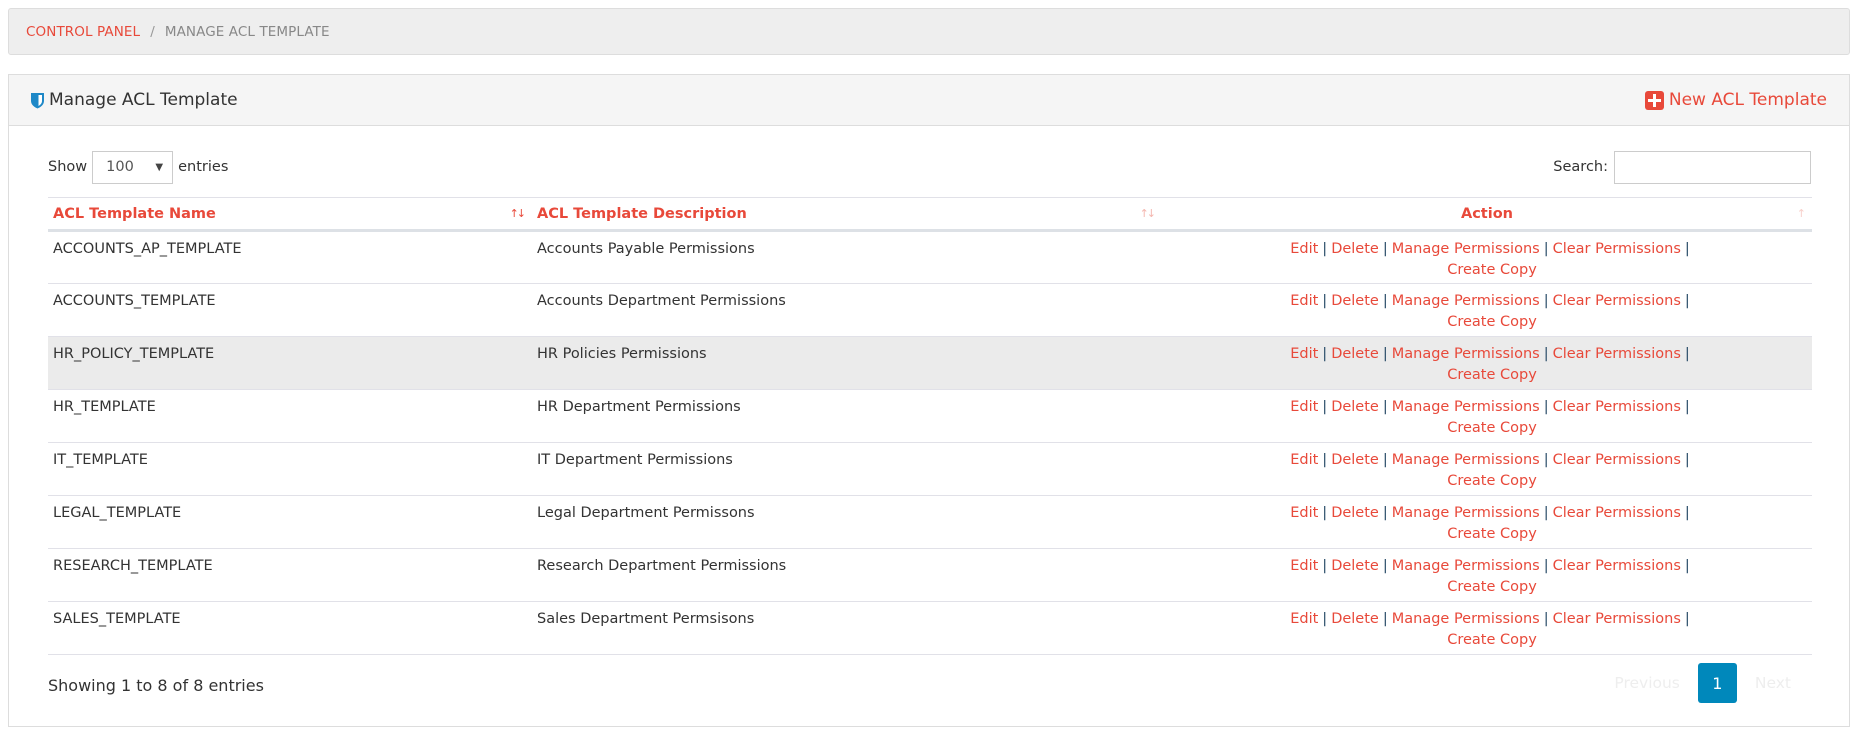  Describe the element at coordinates (156, 685) in the screenshot. I see `table-info: Showing 1 to 8 of 8 entries` at that location.